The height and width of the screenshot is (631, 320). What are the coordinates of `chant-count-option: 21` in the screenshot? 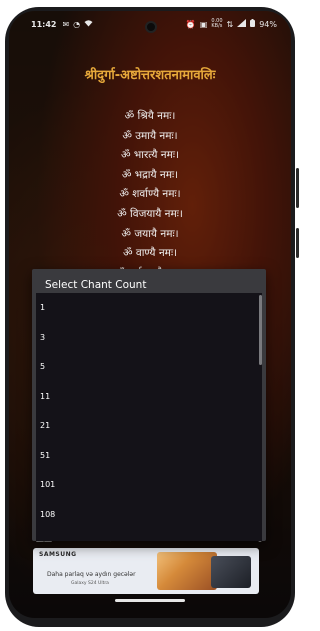 It's located at (149, 426).